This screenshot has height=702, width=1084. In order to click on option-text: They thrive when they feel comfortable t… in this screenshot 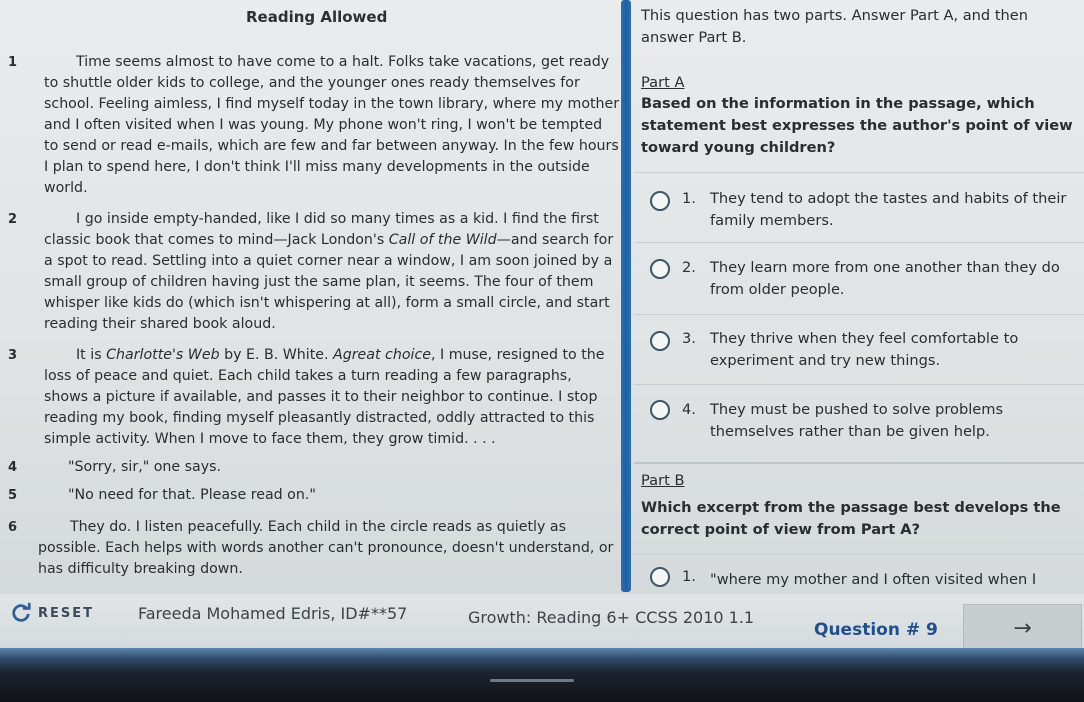, I will do `click(864, 349)`.